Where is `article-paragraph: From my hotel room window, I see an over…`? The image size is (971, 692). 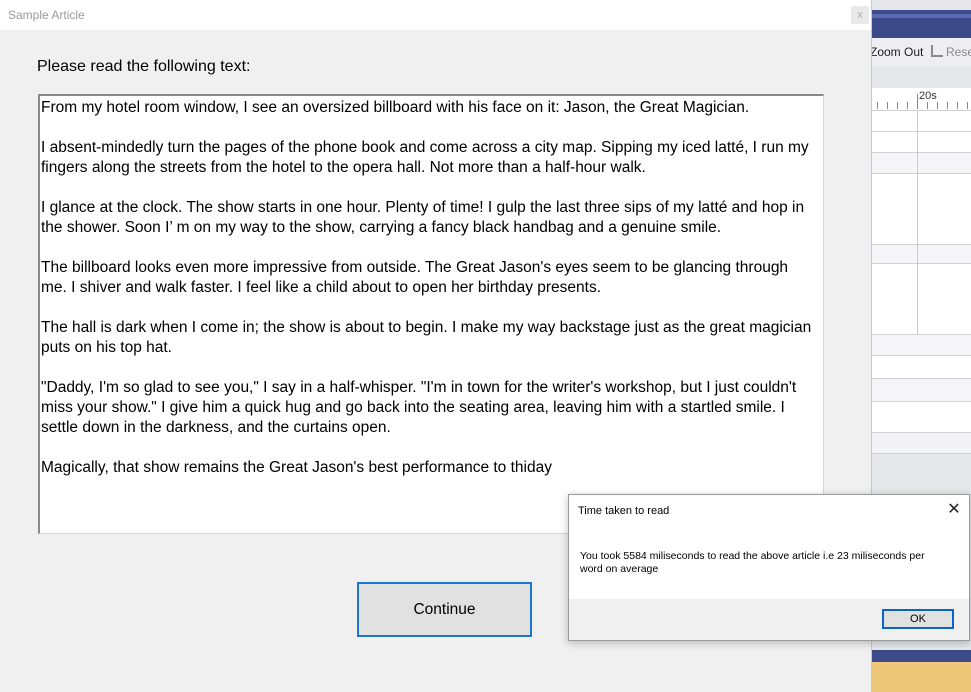 article-paragraph: From my hotel room window, I see an over… is located at coordinates (395, 107).